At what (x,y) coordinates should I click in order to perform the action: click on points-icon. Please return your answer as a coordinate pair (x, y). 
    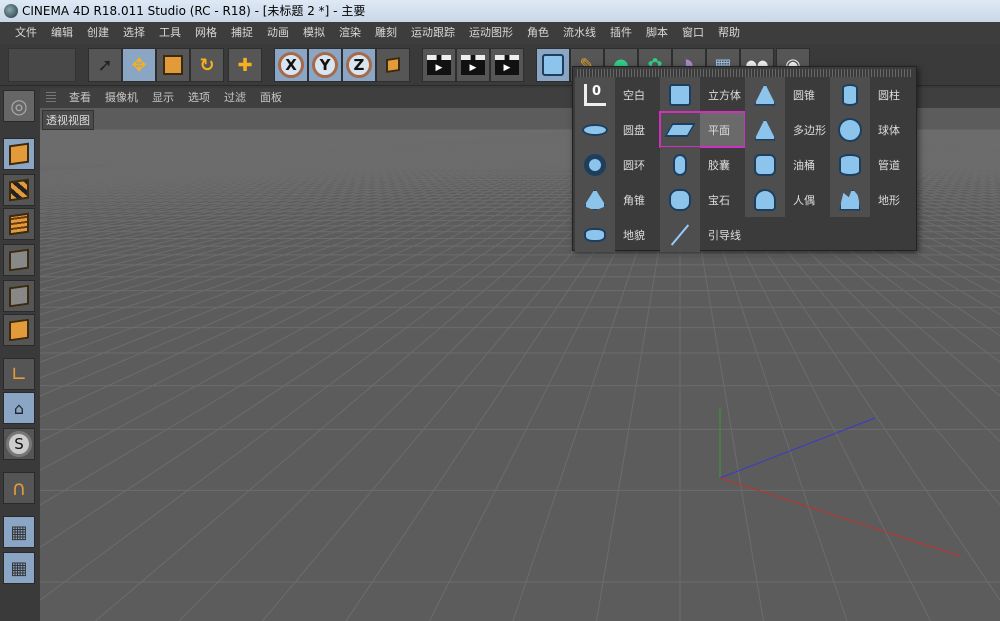
    Looking at the image, I should click on (19, 260).